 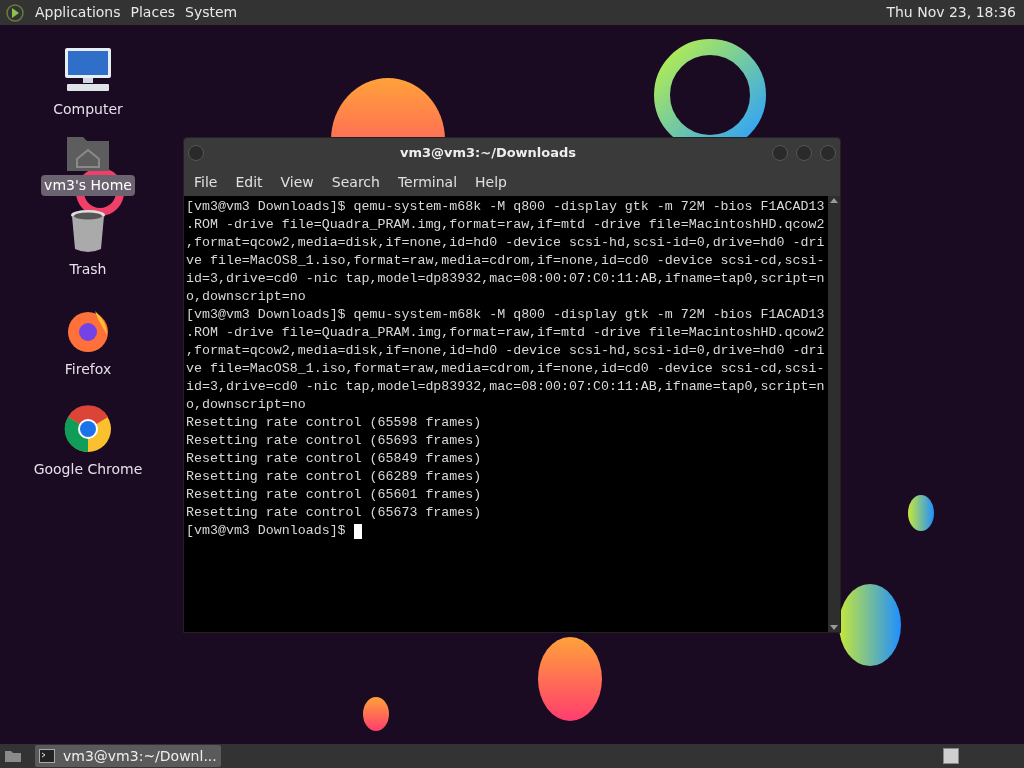 What do you see at coordinates (334, 441) in the screenshot?
I see `terminal-line: Resetting rate control (65693 frames)` at bounding box center [334, 441].